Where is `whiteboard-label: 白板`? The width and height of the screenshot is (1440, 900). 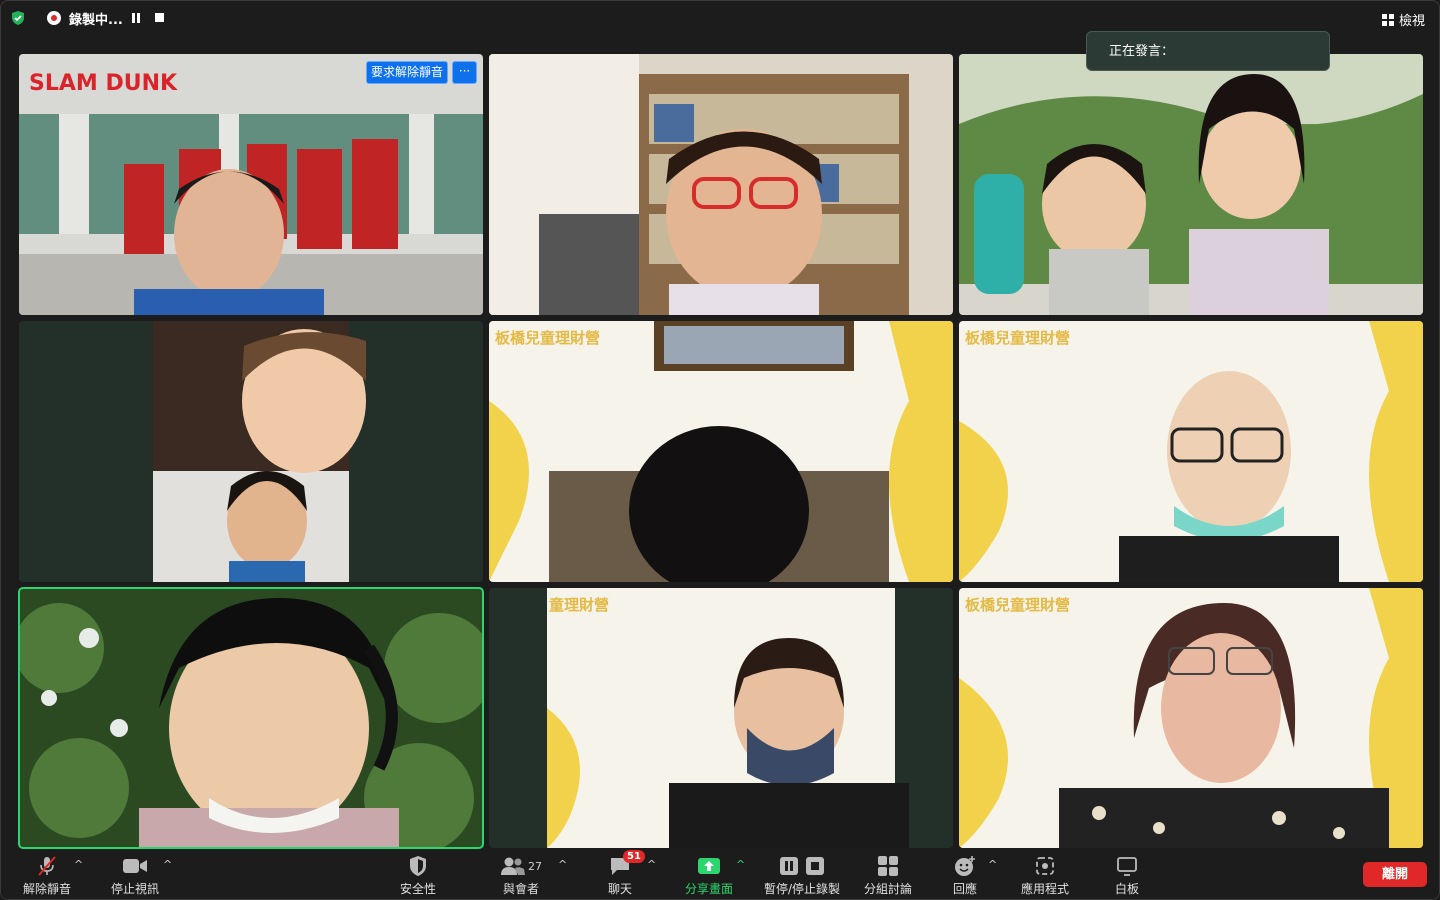 whiteboard-label: 白板 is located at coordinates (1126, 889).